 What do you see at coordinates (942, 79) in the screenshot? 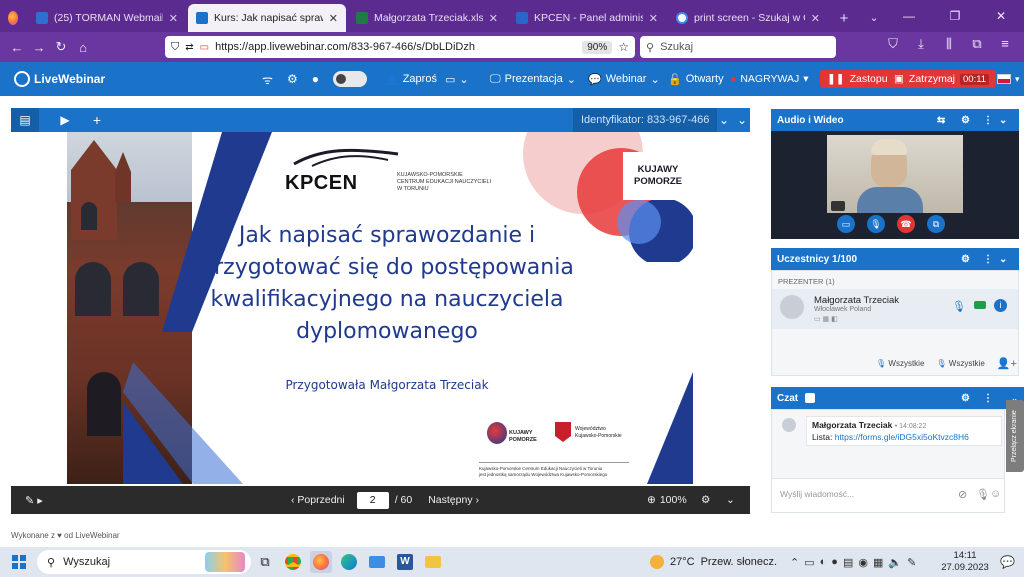
I see `stop-recording-button: ▣ Zatrzymaj 00:11` at bounding box center [942, 79].